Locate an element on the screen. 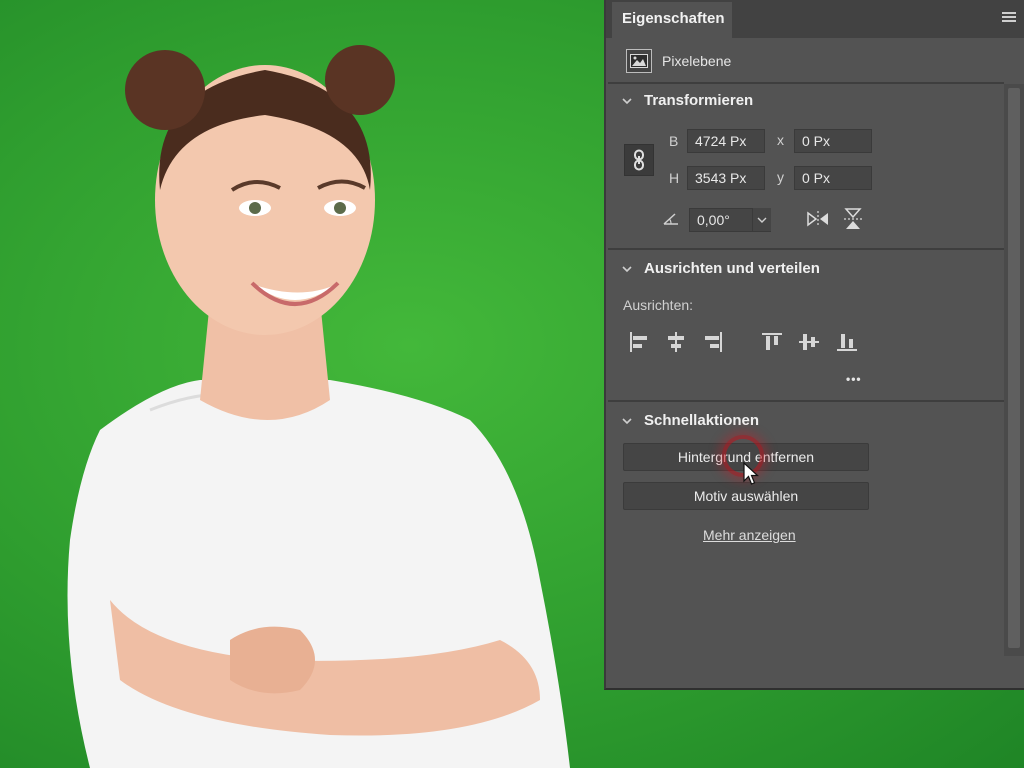 The height and width of the screenshot is (768, 1024). panel-menu-icon is located at coordinates (1009, 18).